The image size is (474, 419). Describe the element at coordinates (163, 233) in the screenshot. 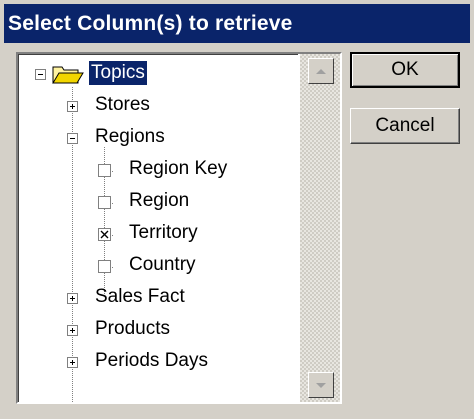

I see `tree-item-territory: Territory` at that location.